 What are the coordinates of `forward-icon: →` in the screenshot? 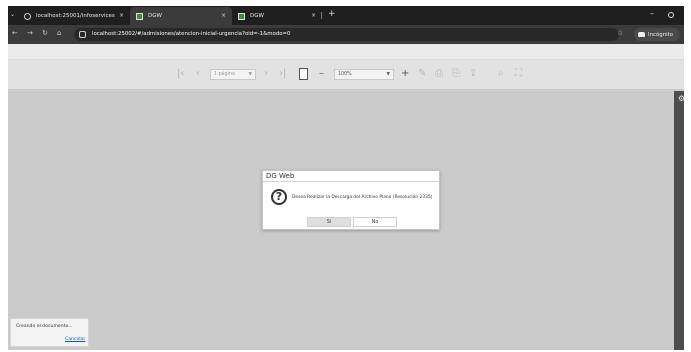 It's located at (30, 33).